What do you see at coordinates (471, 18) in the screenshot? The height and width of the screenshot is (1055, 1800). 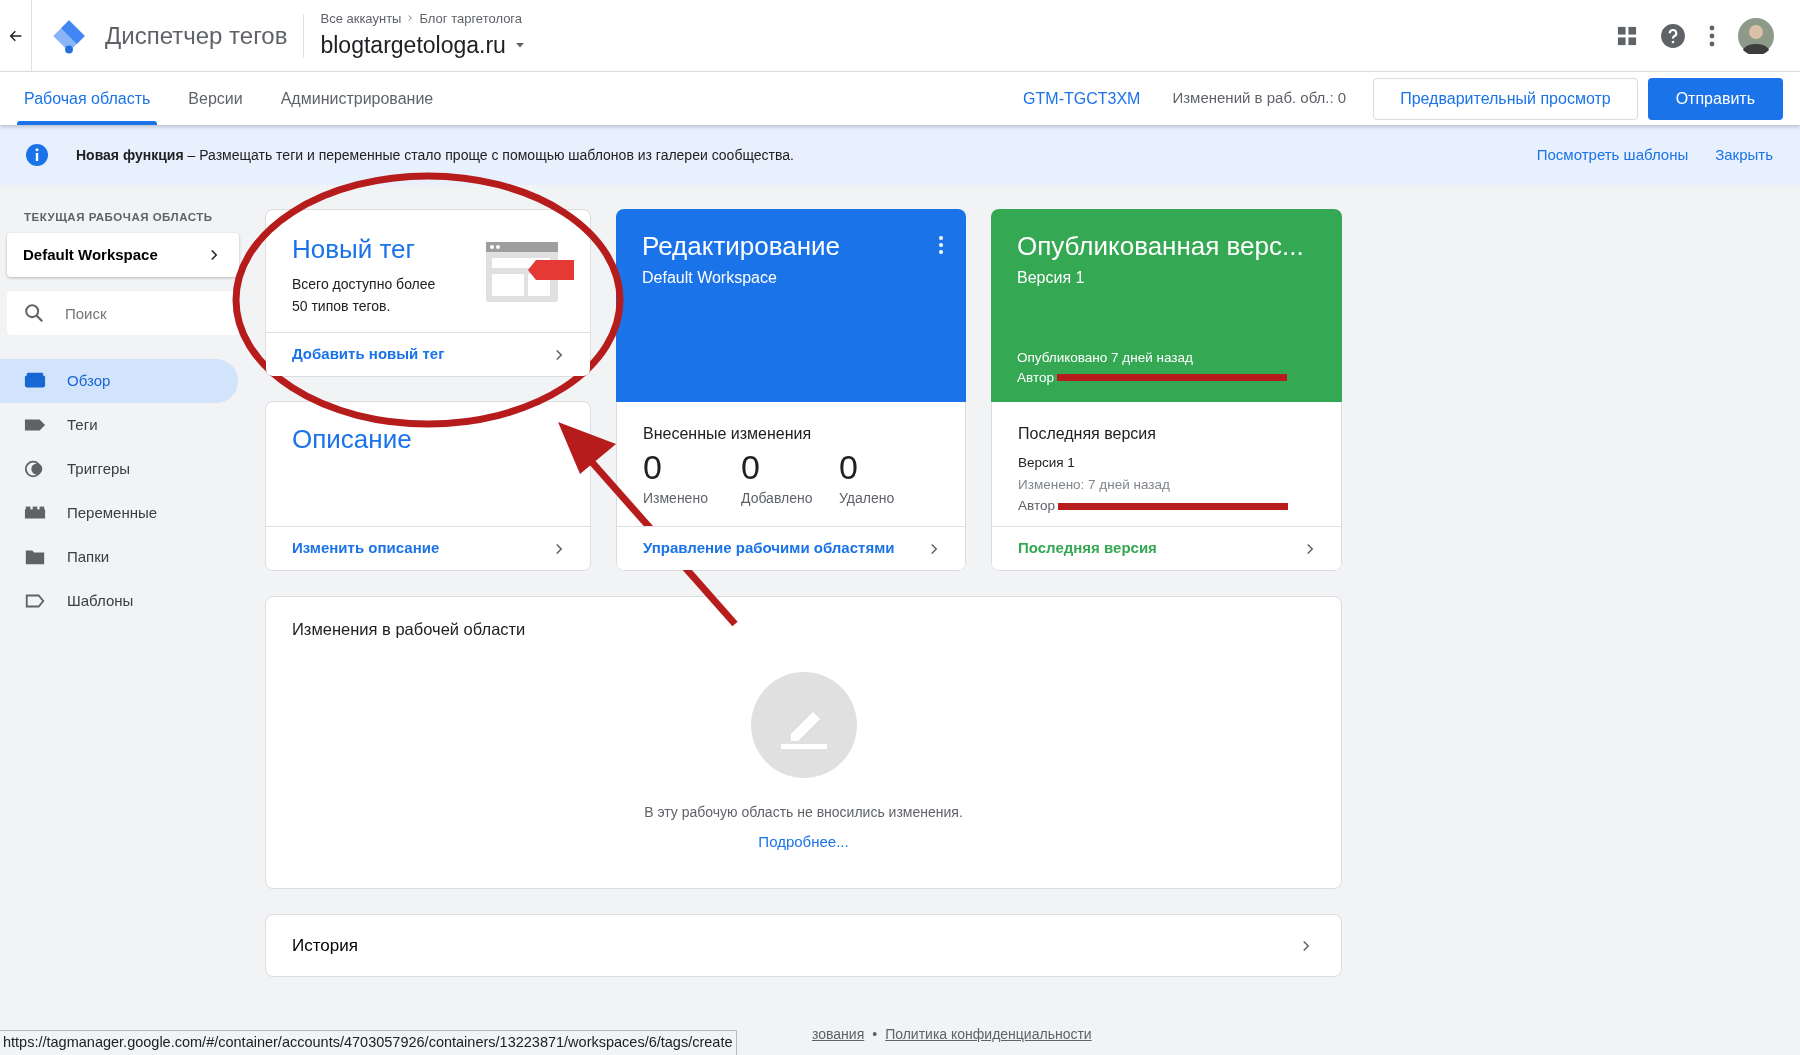 I see `breadcrumb-link: Блог таргетолога` at bounding box center [471, 18].